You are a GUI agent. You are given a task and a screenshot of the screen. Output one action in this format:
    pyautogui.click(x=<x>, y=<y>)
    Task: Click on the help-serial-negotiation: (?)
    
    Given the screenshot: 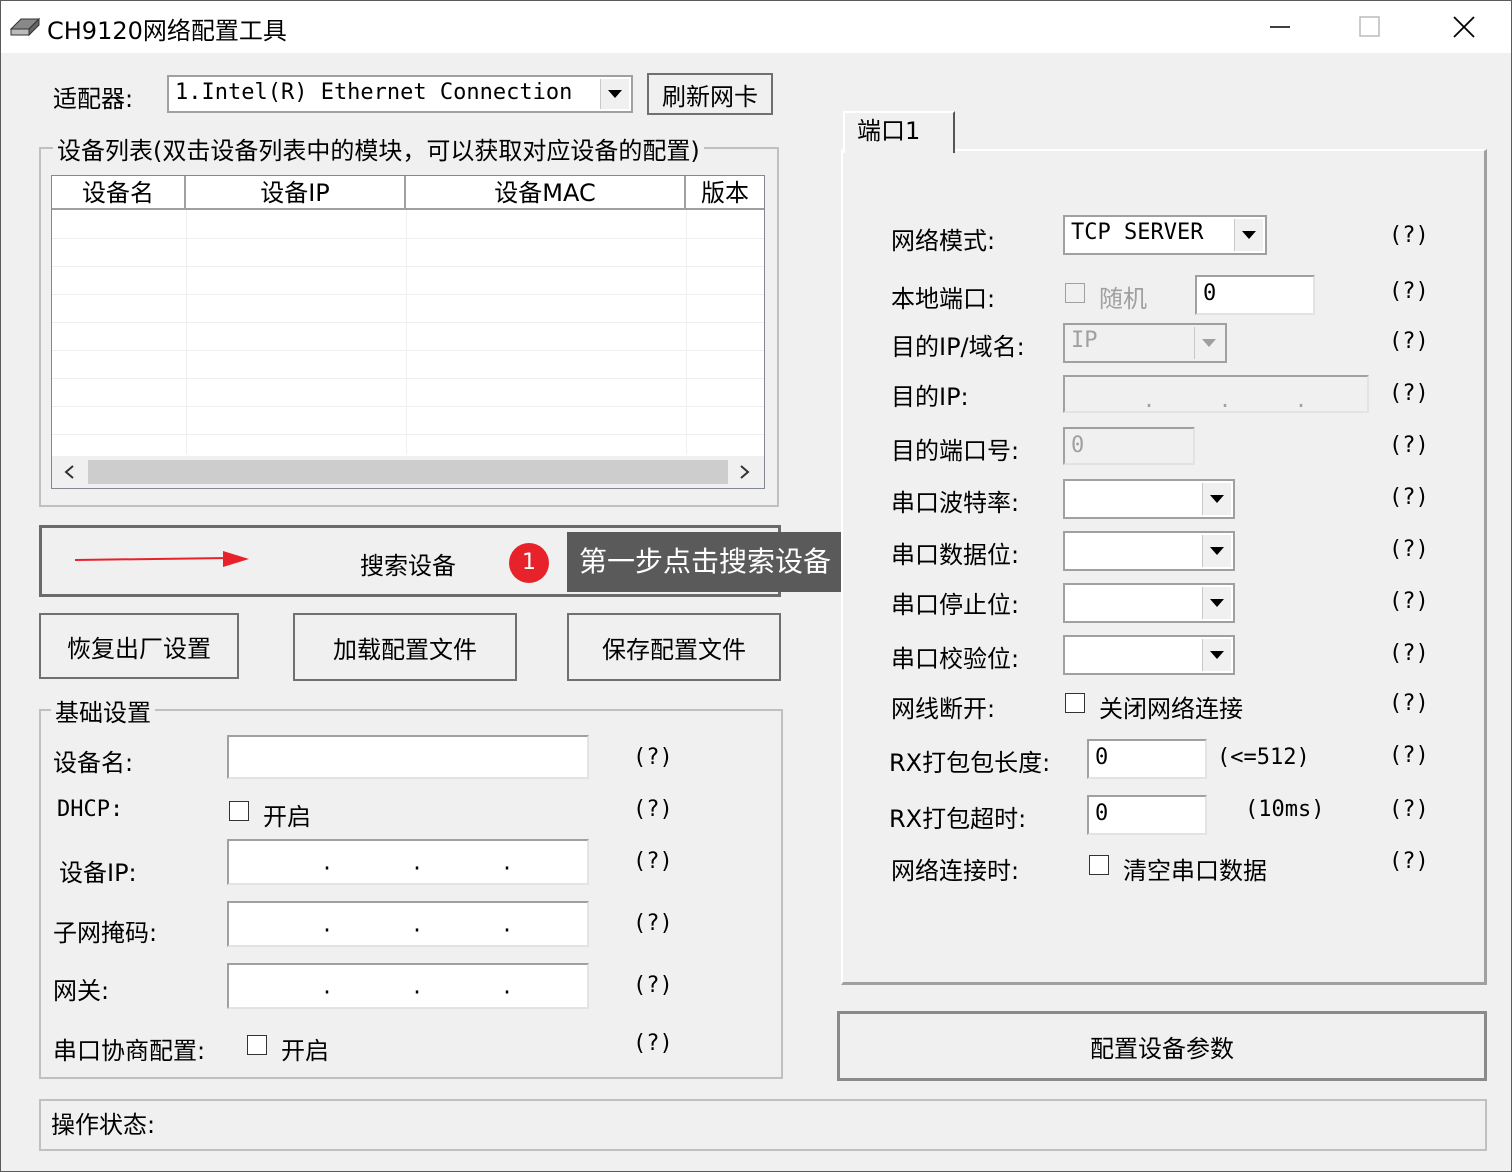 What is the action you would take?
    pyautogui.click(x=653, y=1043)
    